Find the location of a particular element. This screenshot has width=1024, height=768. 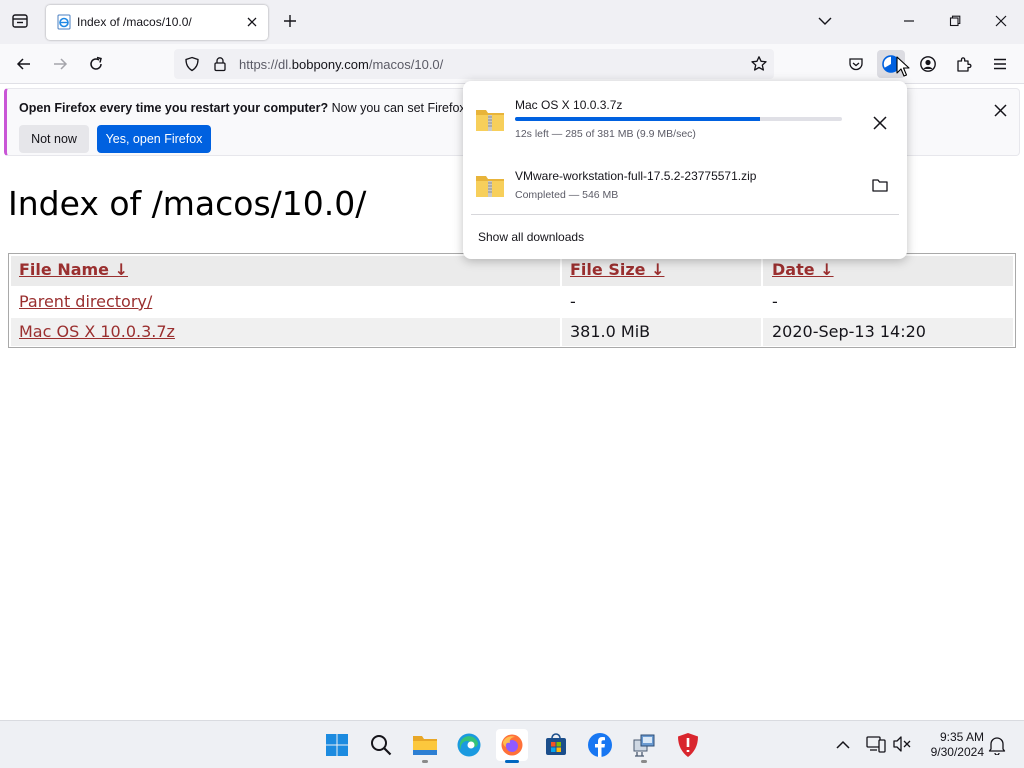

not-now-button: Not now is located at coordinates (54, 139).